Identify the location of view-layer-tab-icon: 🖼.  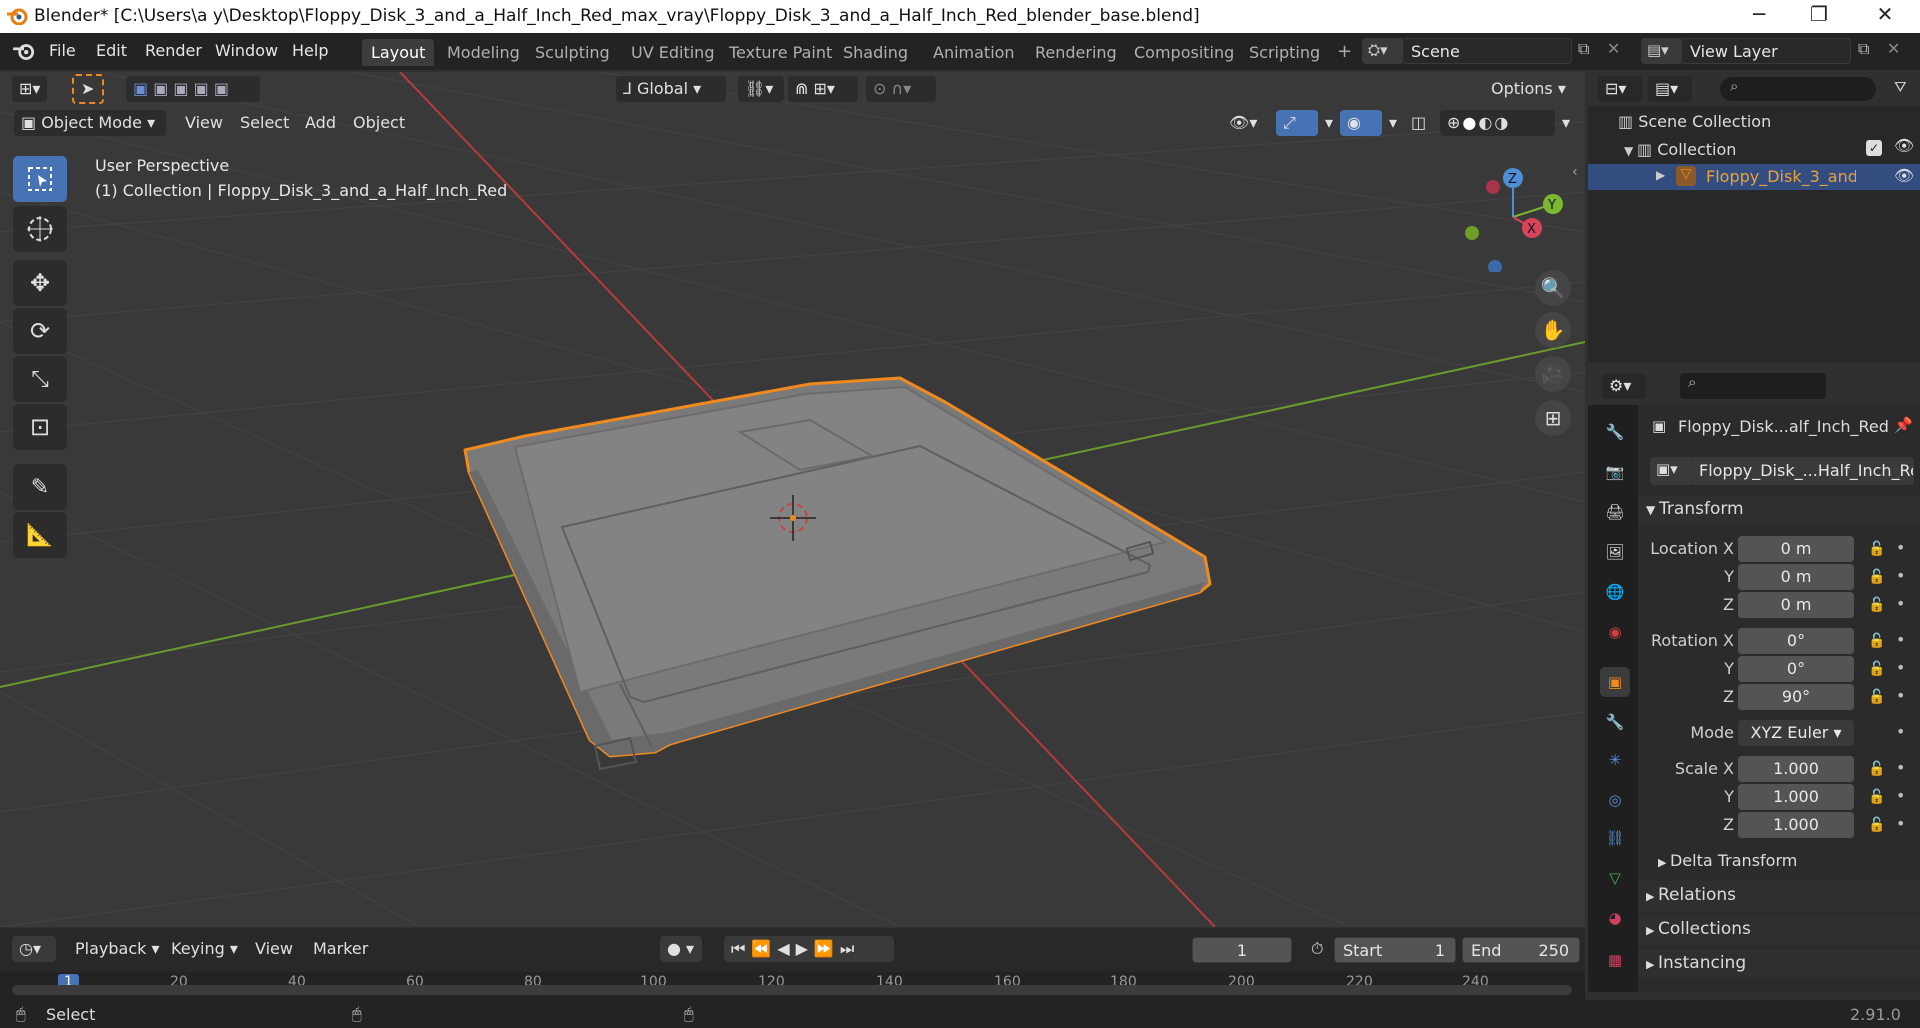
(1615, 552).